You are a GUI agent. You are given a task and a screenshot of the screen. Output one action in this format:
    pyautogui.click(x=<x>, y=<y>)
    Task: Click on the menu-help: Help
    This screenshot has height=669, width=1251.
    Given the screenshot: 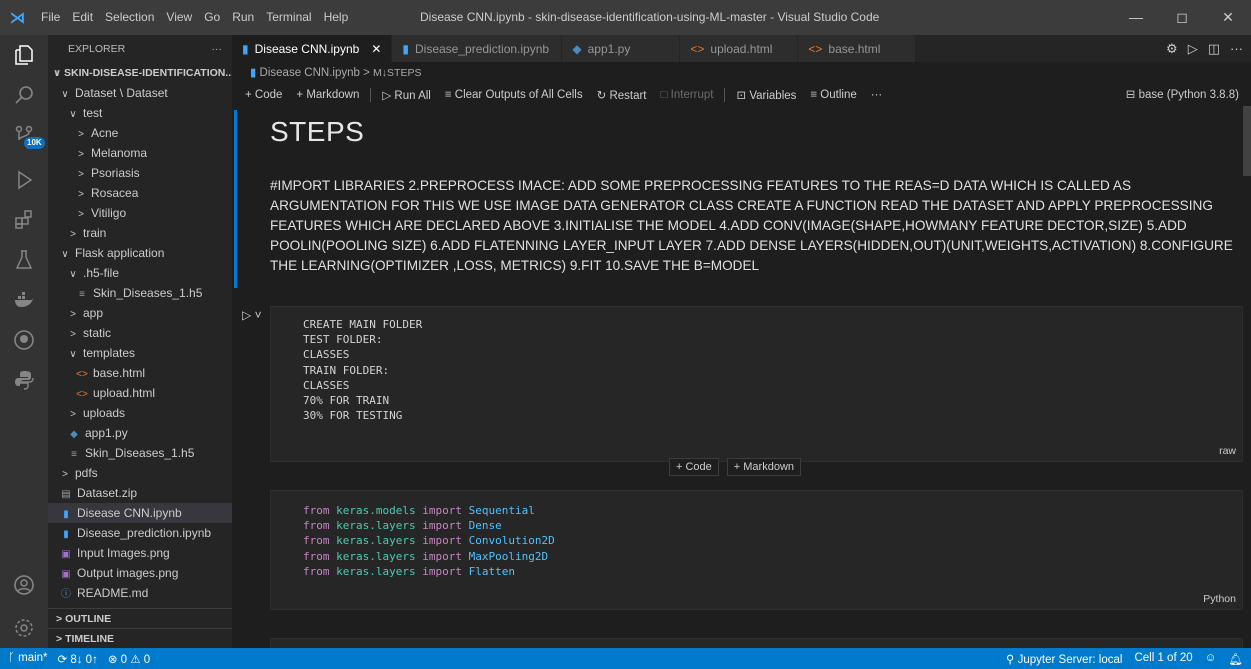 What is the action you would take?
    pyautogui.click(x=336, y=17)
    